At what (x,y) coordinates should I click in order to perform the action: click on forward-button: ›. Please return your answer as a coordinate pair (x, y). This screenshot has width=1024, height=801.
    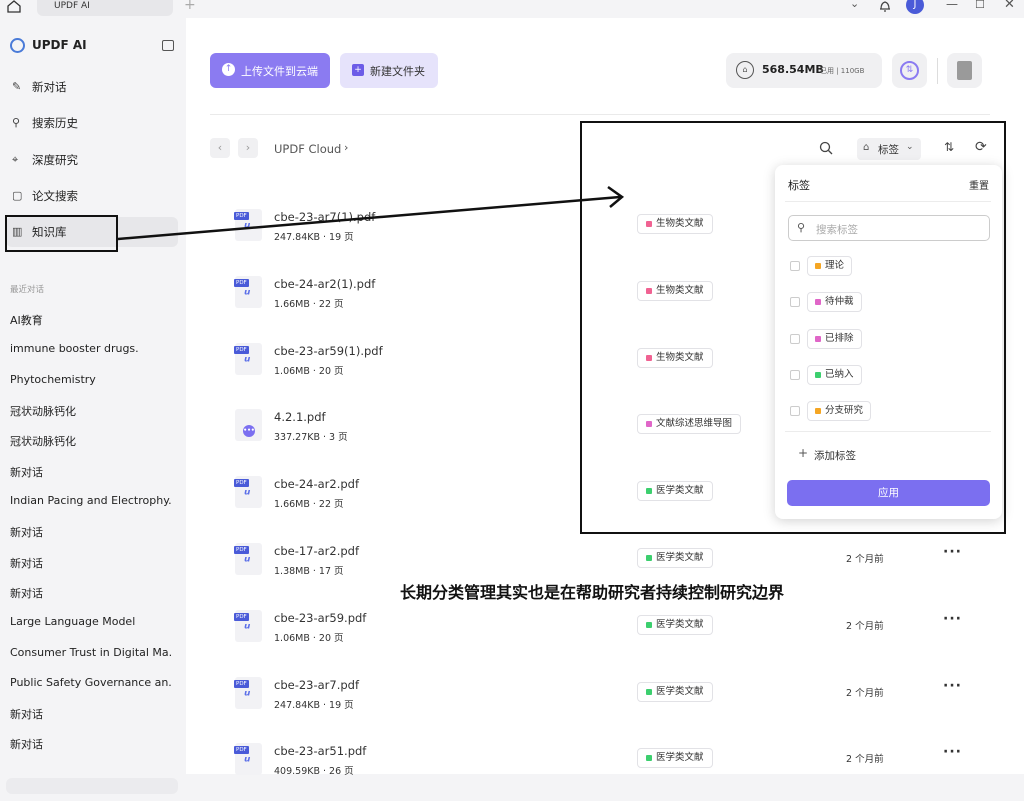
    Looking at the image, I should click on (248, 148).